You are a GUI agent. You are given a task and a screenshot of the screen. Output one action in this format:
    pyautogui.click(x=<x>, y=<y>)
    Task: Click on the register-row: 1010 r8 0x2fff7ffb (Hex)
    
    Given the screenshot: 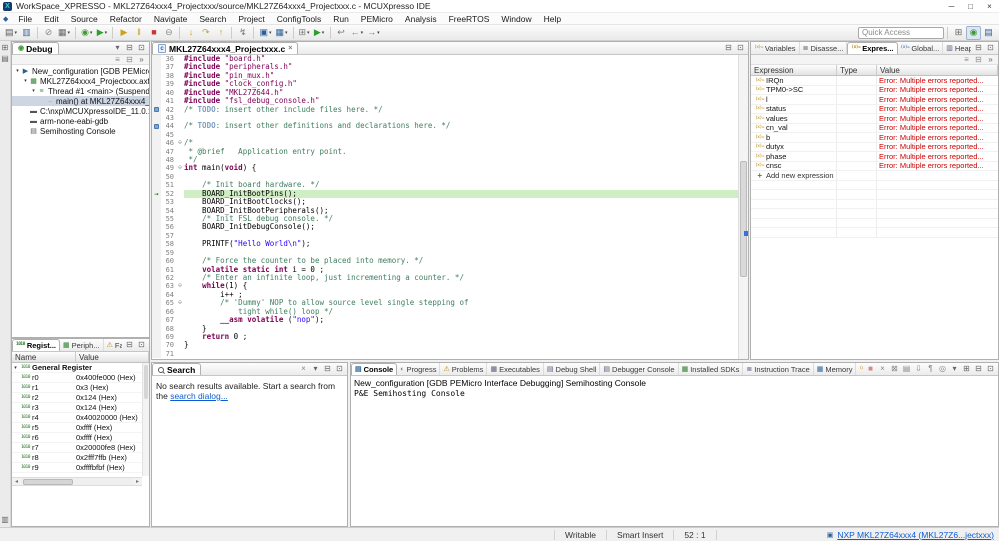 What is the action you would take?
    pyautogui.click(x=80, y=458)
    